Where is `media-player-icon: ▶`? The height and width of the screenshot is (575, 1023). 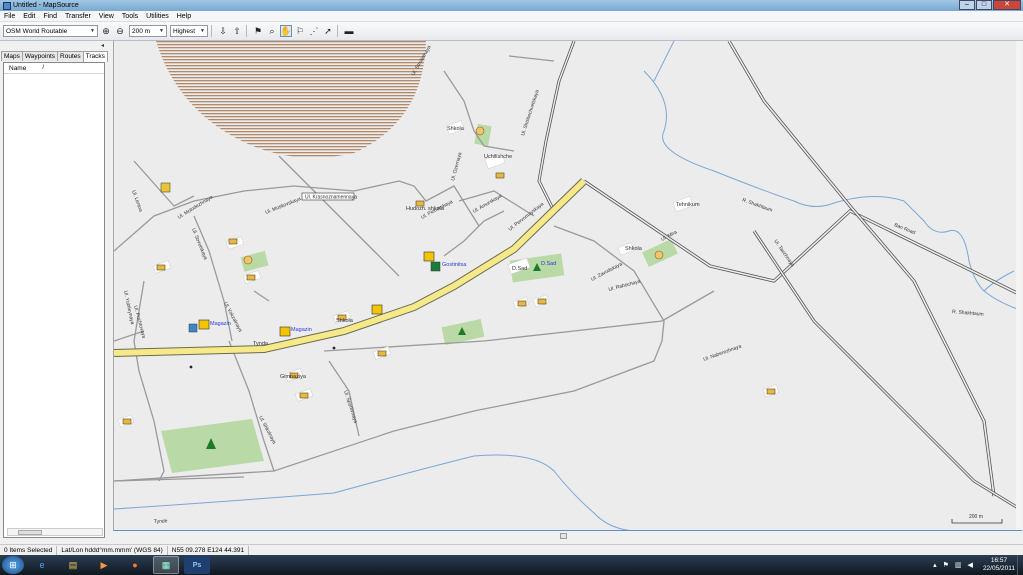
media-player-icon: ▶ is located at coordinates (104, 565).